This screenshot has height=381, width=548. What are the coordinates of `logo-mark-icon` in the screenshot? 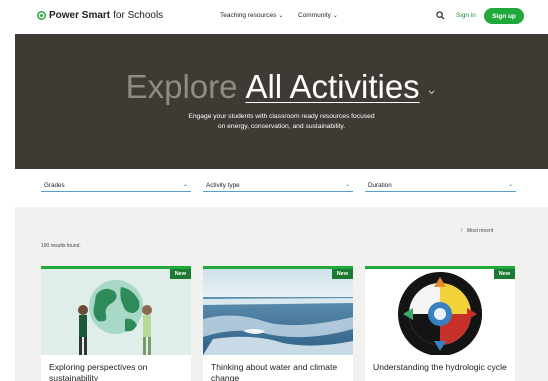 It's located at (41, 15).